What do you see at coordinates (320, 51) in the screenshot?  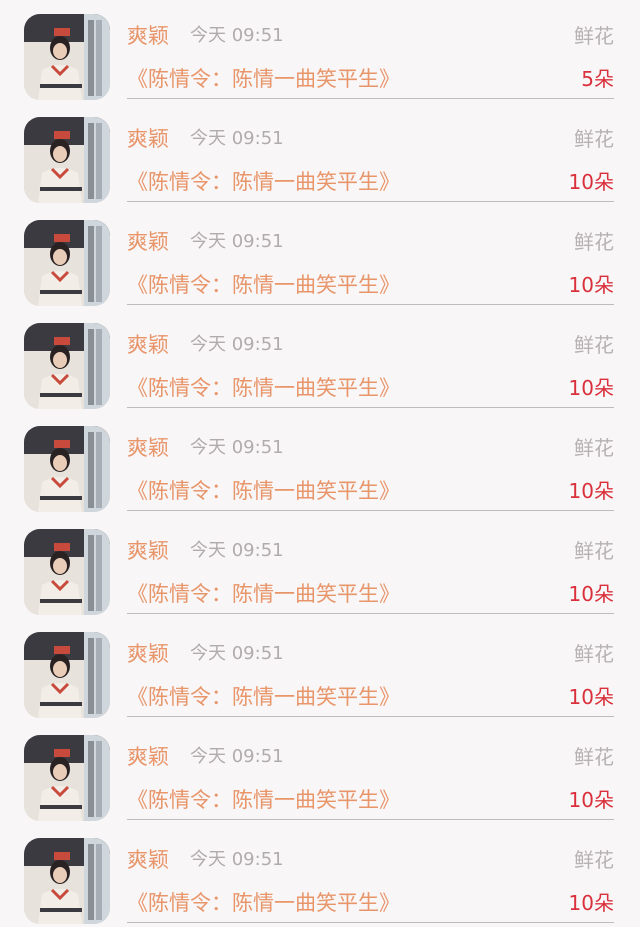 I see `list-item: 爽颖 今天 09:51 鲜花 《陈情令：陈情一曲笑平生》 5朵` at bounding box center [320, 51].